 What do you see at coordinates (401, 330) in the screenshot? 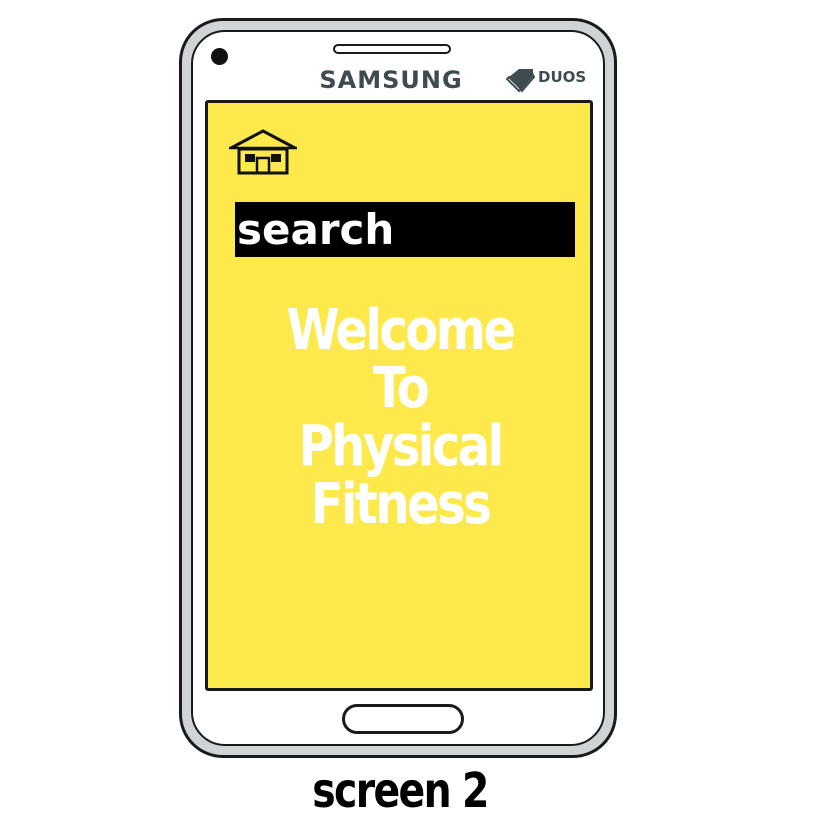
I see `welcome-line: Welcome` at bounding box center [401, 330].